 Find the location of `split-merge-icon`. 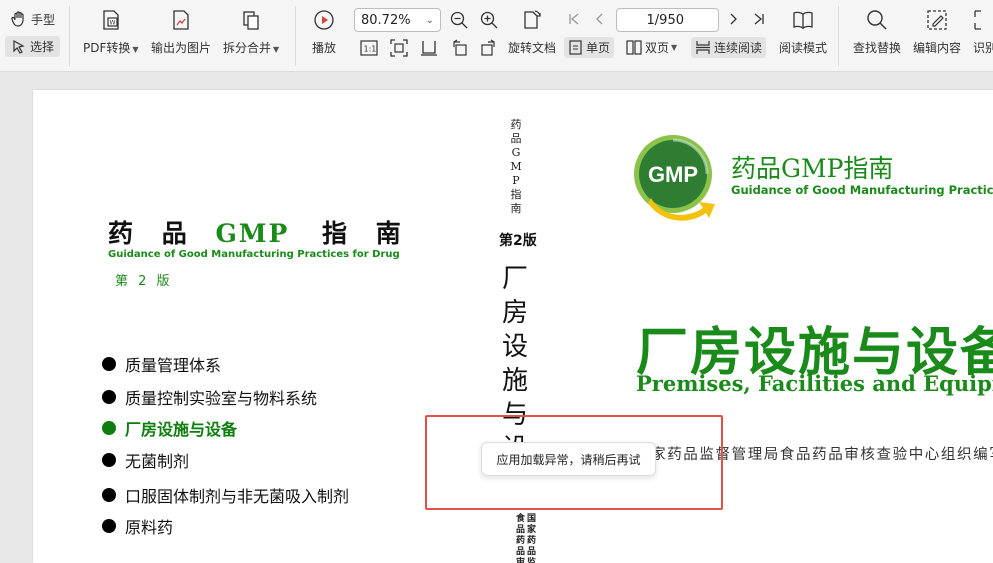

split-merge-icon is located at coordinates (251, 20).